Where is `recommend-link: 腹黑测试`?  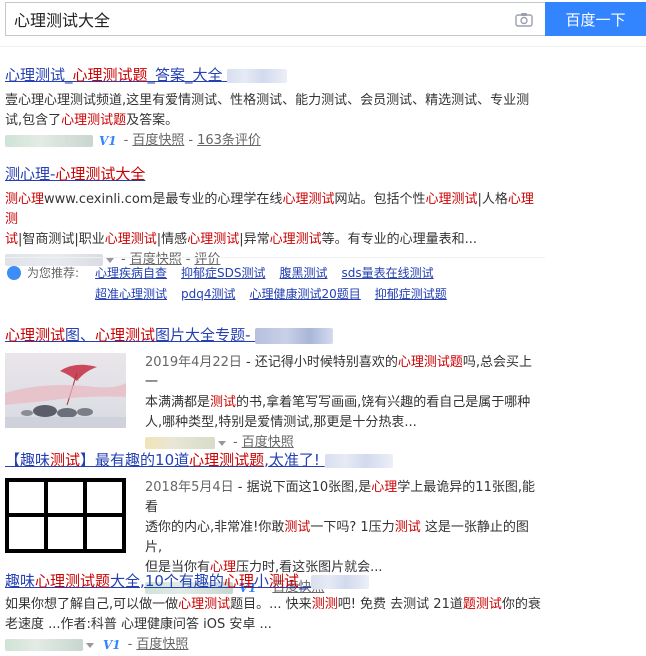 recommend-link: 腹黑测试 is located at coordinates (304, 273).